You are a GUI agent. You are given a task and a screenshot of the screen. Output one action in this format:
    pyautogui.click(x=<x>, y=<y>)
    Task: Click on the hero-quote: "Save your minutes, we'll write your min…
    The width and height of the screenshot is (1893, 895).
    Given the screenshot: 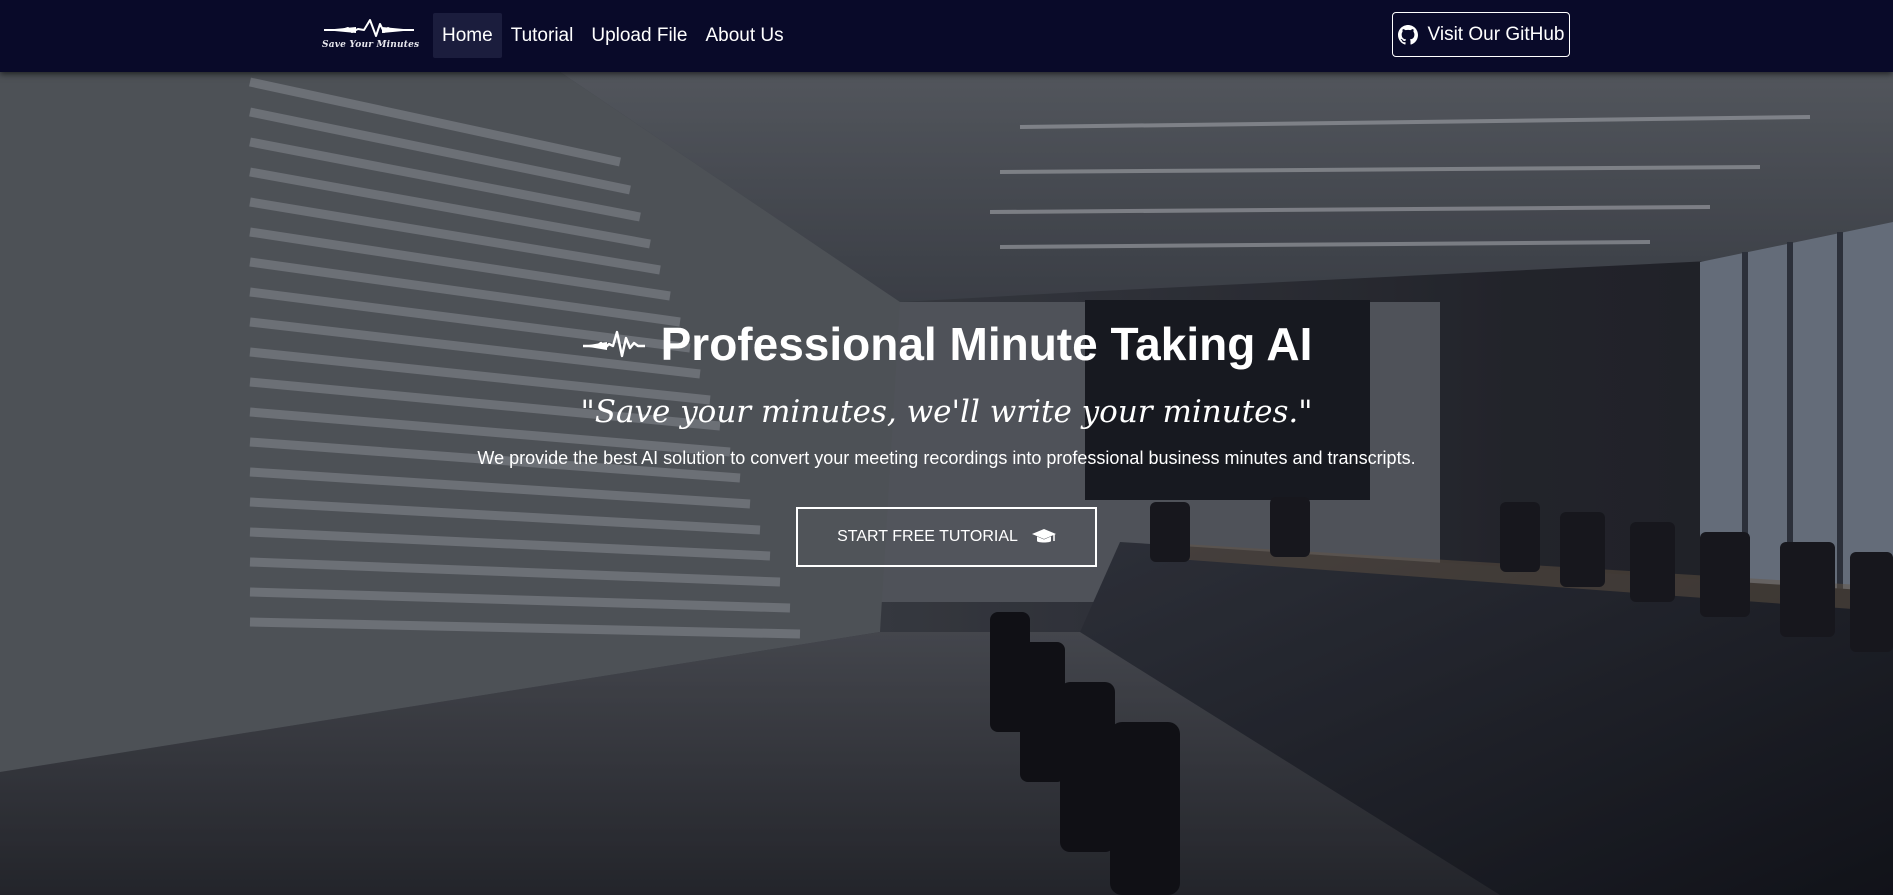 What is the action you would take?
    pyautogui.click(x=946, y=412)
    